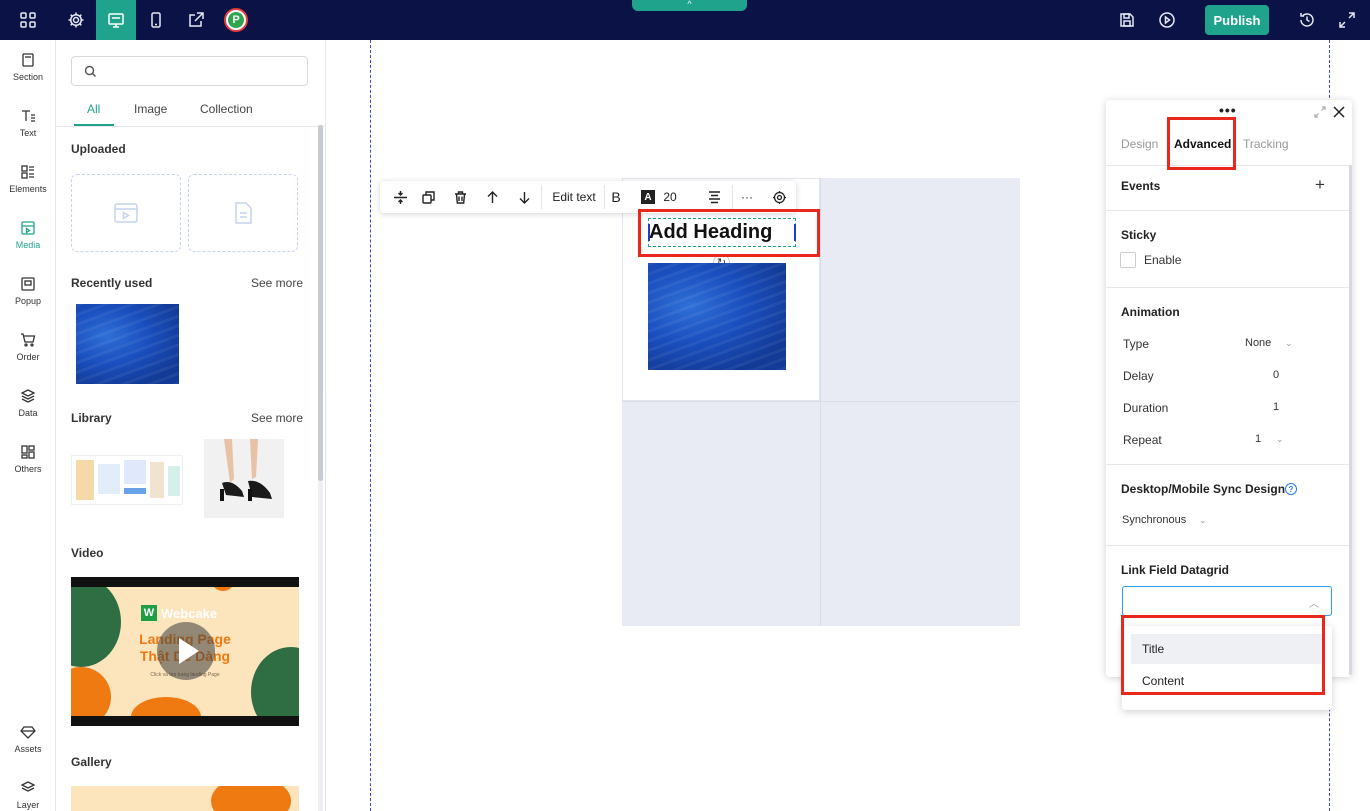  I want to click on close-panel-icon, so click(1339, 112).